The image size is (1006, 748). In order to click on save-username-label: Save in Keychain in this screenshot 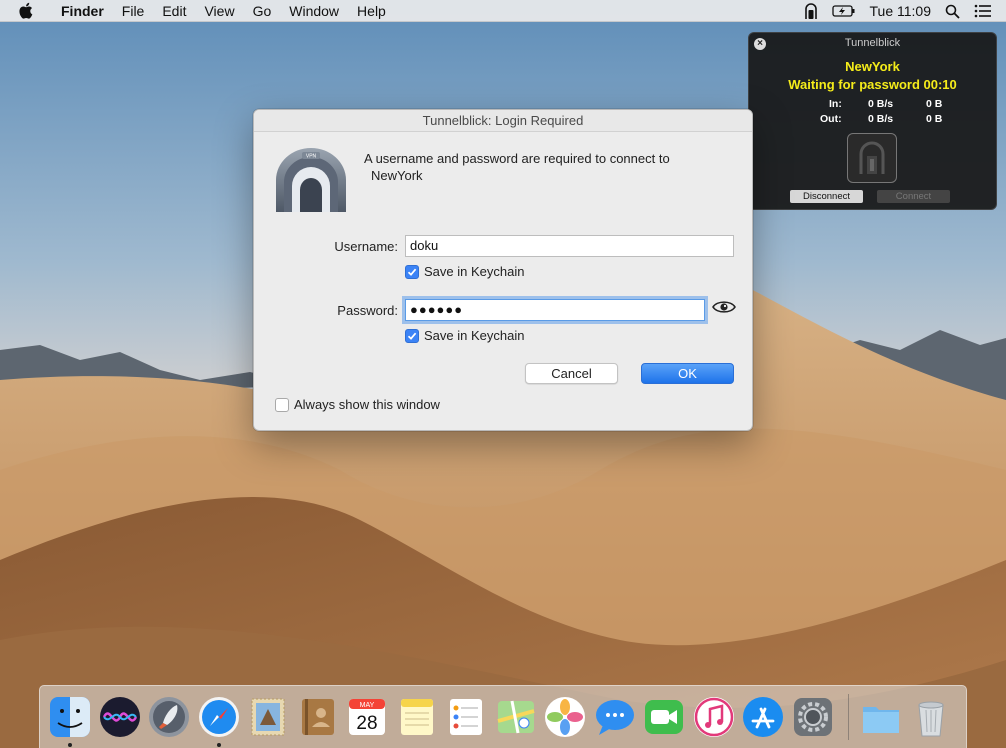, I will do `click(474, 271)`.